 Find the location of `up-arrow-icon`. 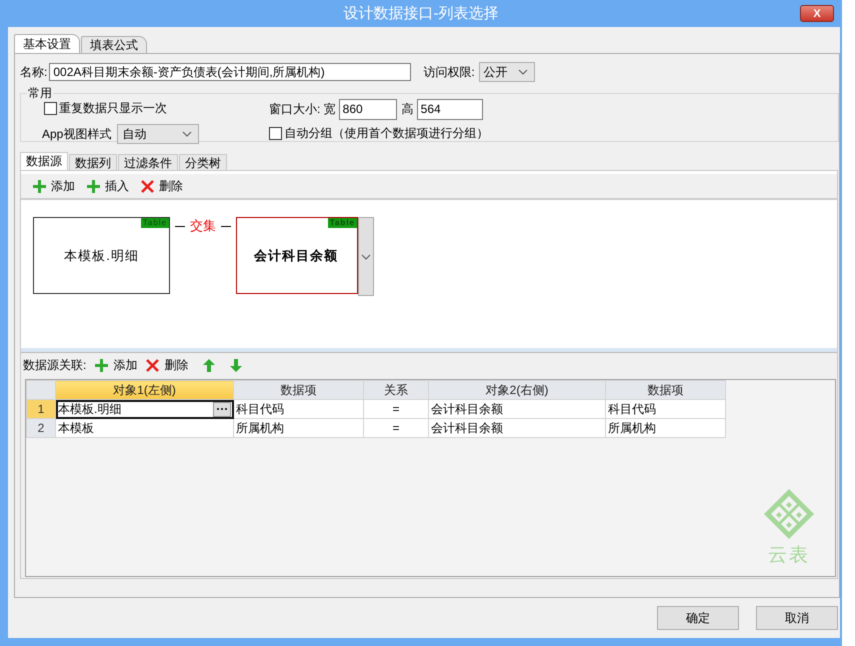

up-arrow-icon is located at coordinates (209, 365).